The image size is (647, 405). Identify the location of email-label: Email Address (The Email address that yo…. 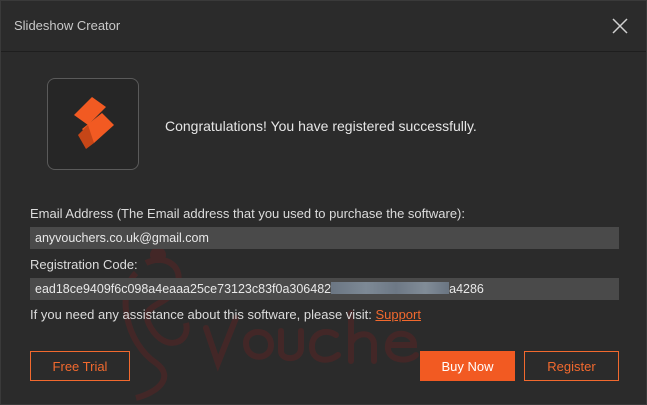
(247, 213).